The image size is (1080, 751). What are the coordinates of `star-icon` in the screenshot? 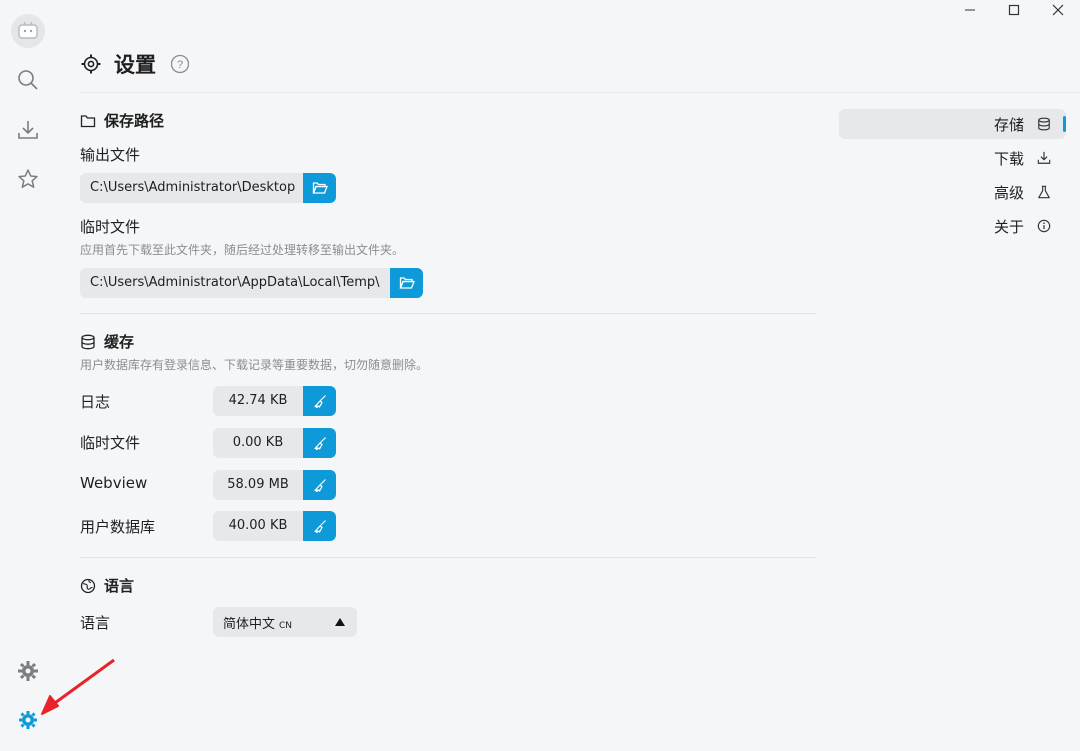 It's located at (28, 179).